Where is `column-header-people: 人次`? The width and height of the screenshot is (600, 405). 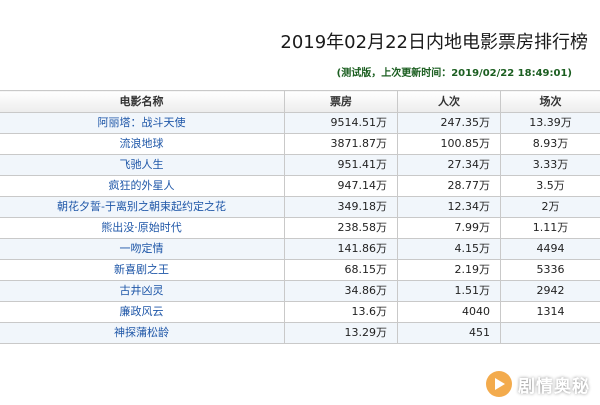 column-header-people: 人次 is located at coordinates (449, 101).